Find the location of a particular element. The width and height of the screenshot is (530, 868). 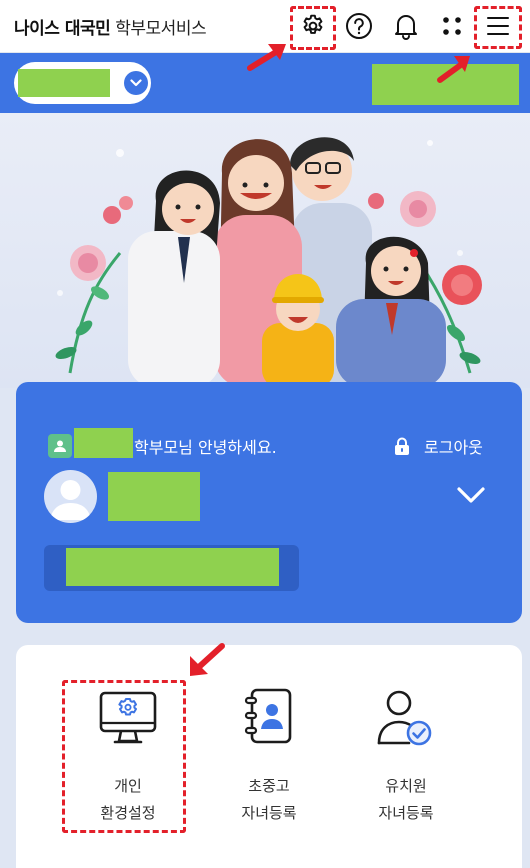

bell-icon is located at coordinates (406, 27).